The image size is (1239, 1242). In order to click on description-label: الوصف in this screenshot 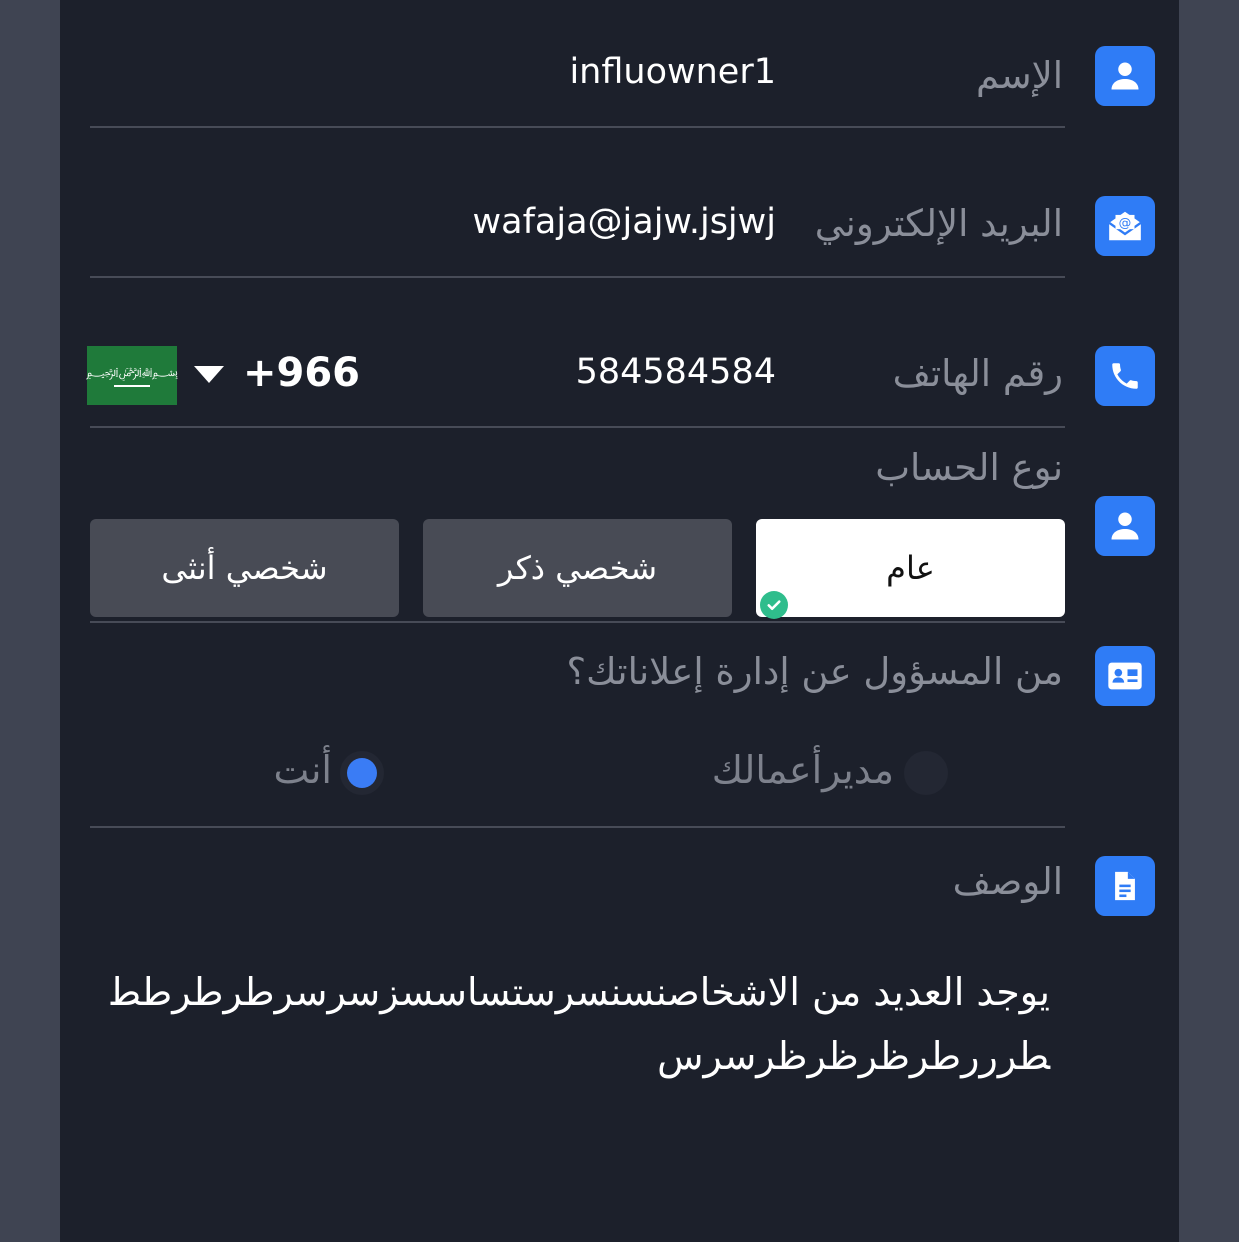, I will do `click(1007, 881)`.